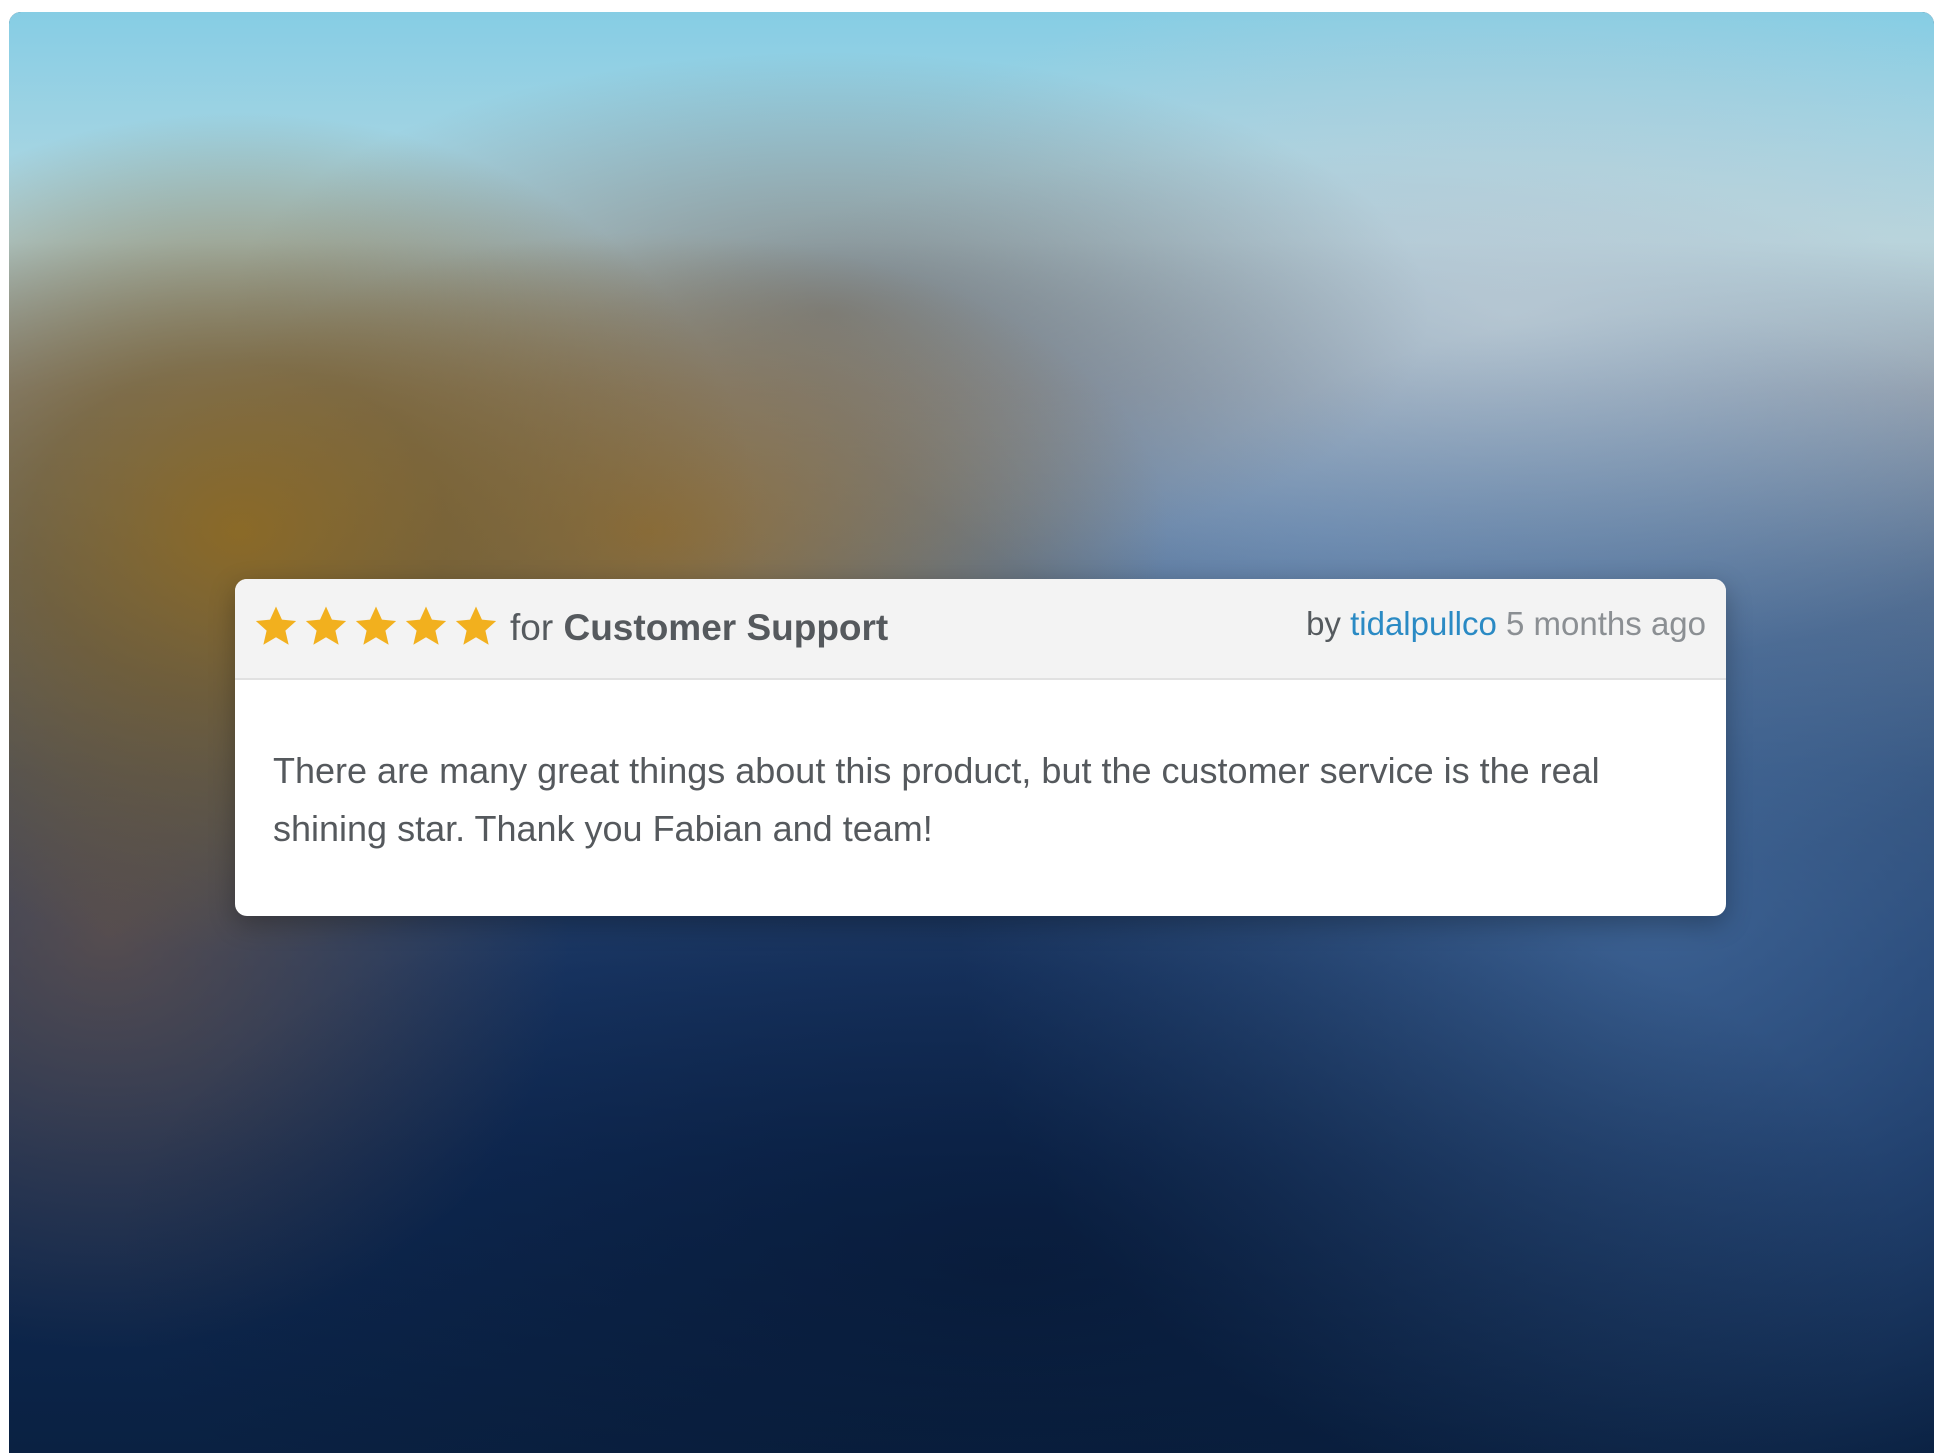  What do you see at coordinates (726, 627) in the screenshot?
I see `review-category: Customer Support` at bounding box center [726, 627].